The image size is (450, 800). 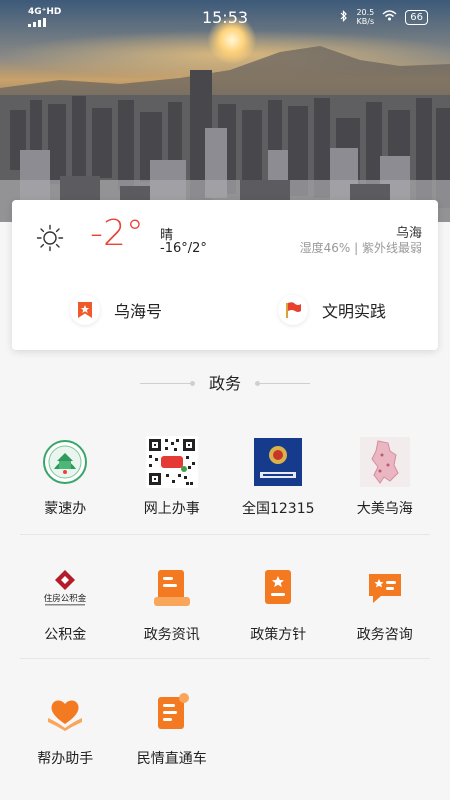 I want to click on housing-fund-logo-icon: 住房公积金, so click(x=65, y=588).